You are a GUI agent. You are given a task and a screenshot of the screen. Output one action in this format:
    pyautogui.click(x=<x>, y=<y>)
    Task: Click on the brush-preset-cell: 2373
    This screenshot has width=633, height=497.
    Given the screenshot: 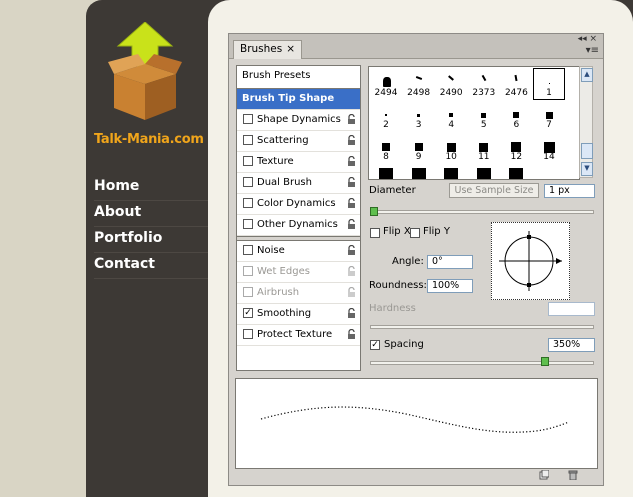 What is the action you would take?
    pyautogui.click(x=484, y=84)
    